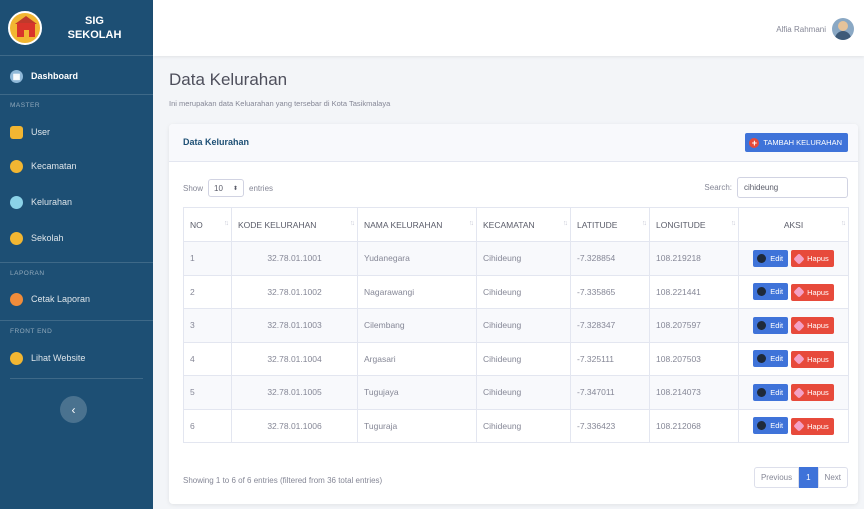 This screenshot has width=864, height=509. What do you see at coordinates (76, 378) in the screenshot?
I see `sidebar-divider` at bounding box center [76, 378].